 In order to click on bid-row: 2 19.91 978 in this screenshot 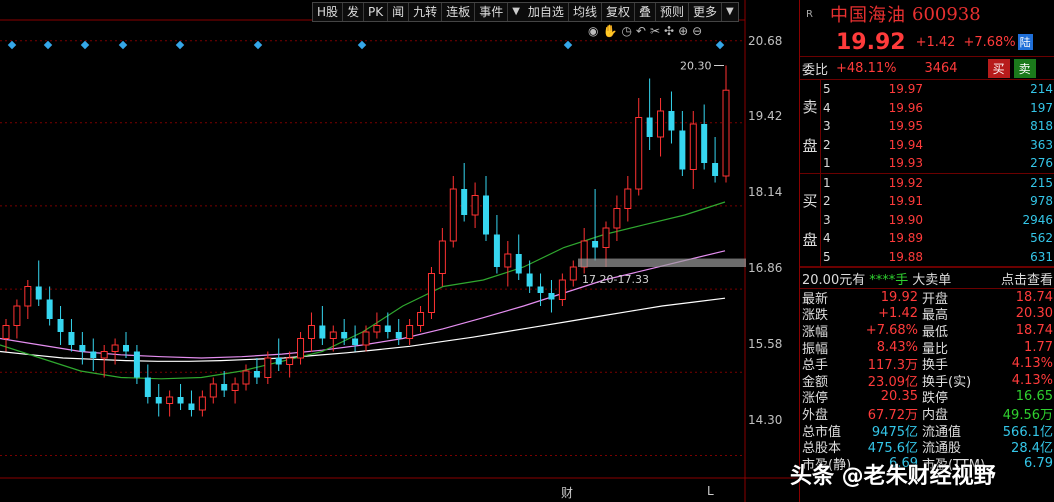, I will do `click(937, 201)`.